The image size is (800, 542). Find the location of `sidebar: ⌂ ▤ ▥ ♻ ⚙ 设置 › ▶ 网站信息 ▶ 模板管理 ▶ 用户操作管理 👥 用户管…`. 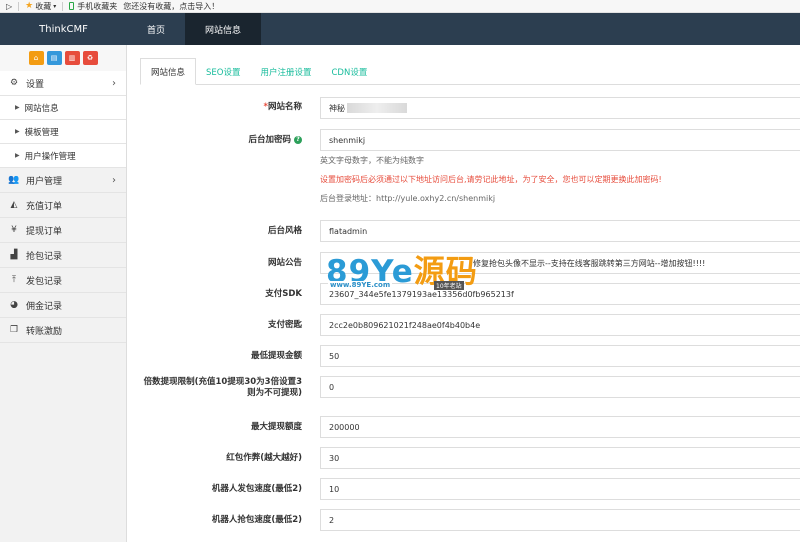

sidebar: ⌂ ▤ ▥ ♻ ⚙ 设置 › ▶ 网站信息 ▶ 模板管理 ▶ 用户操作管理 👥 用户管… is located at coordinates (63, 293).